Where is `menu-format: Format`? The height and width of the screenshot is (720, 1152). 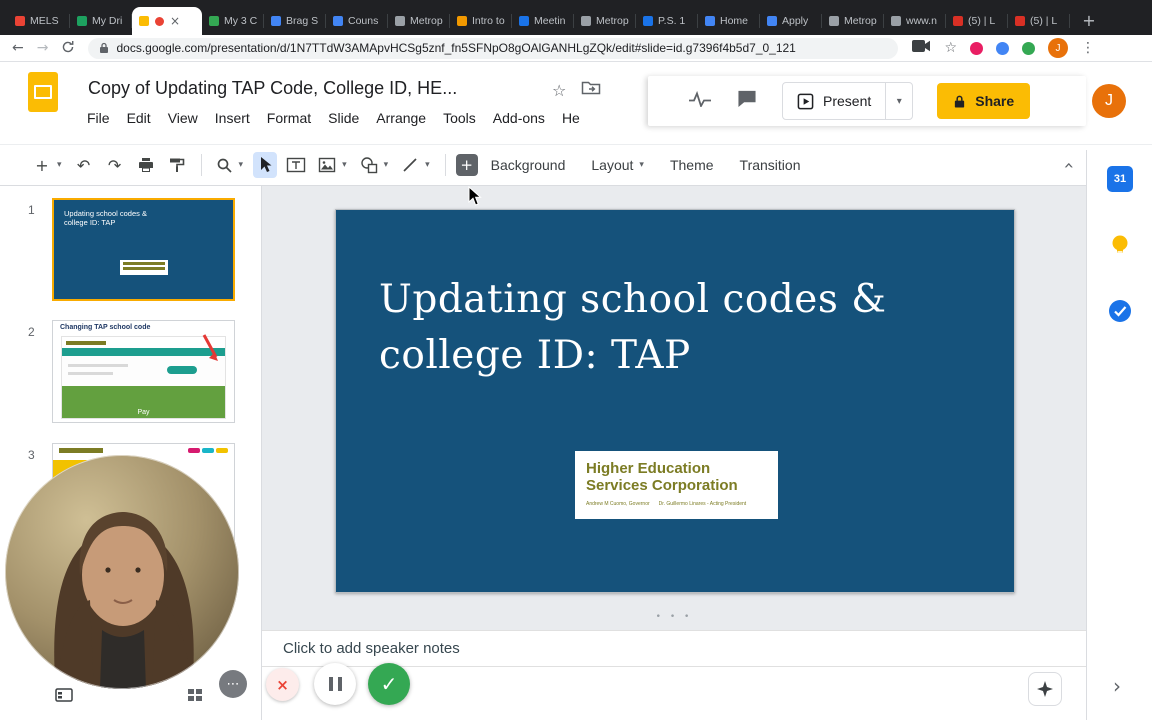 menu-format: Format is located at coordinates (289, 118).